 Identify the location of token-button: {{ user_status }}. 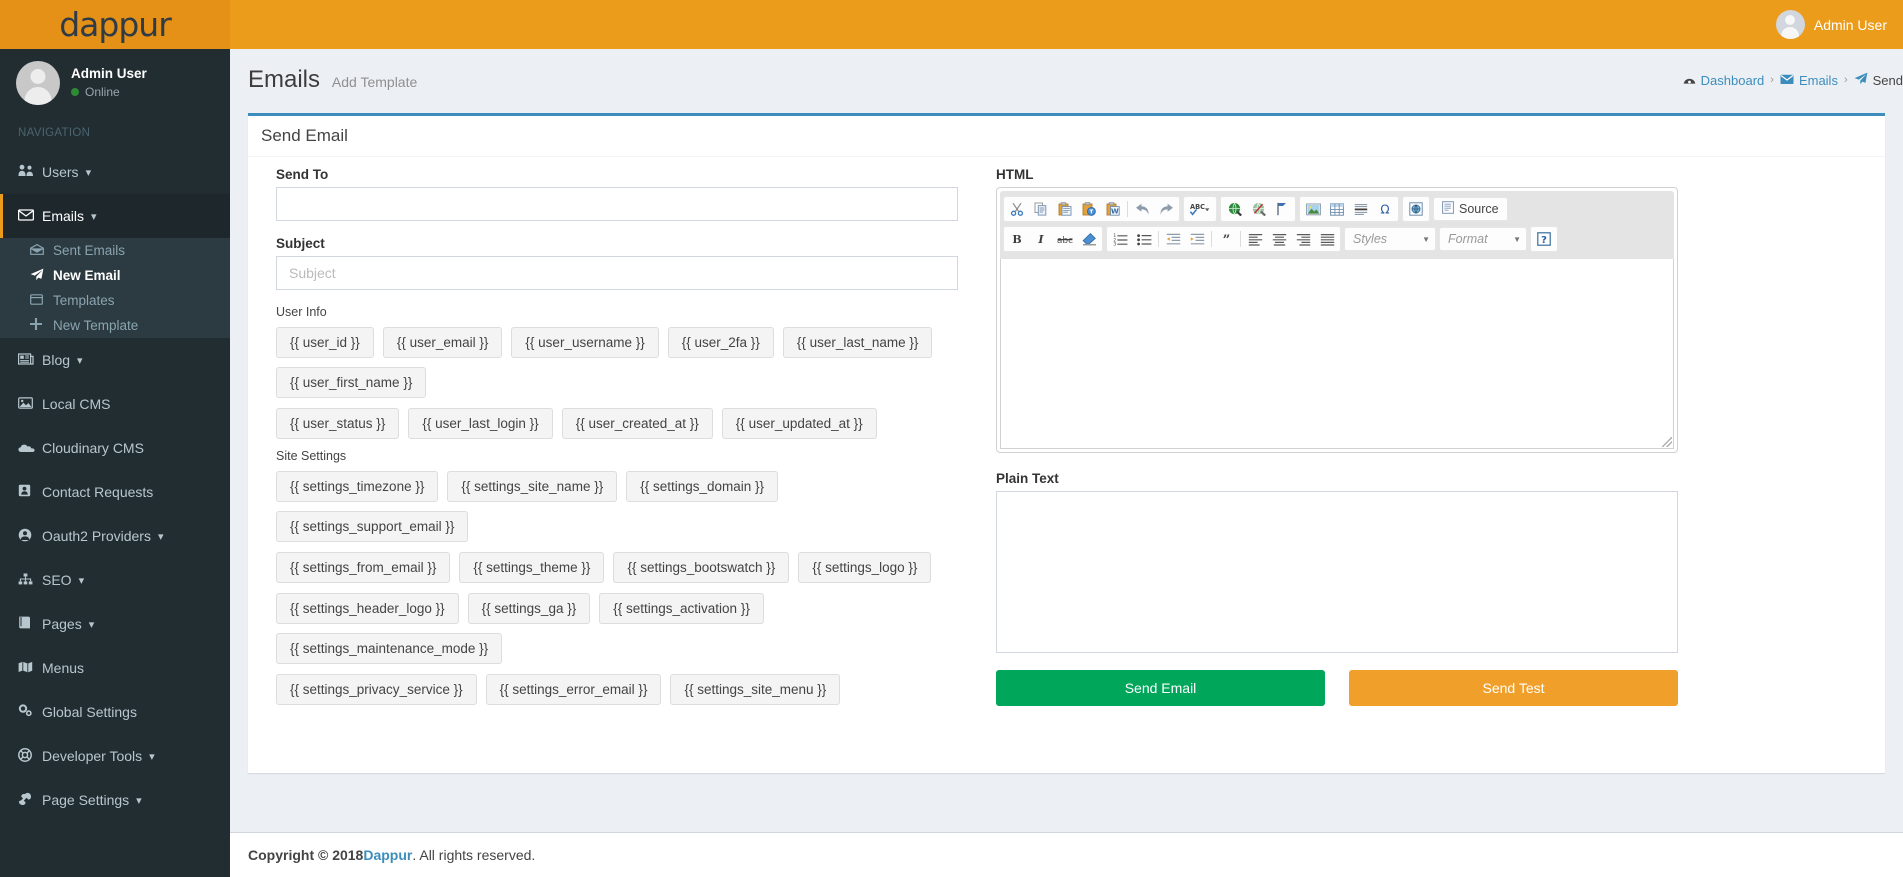
(338, 423).